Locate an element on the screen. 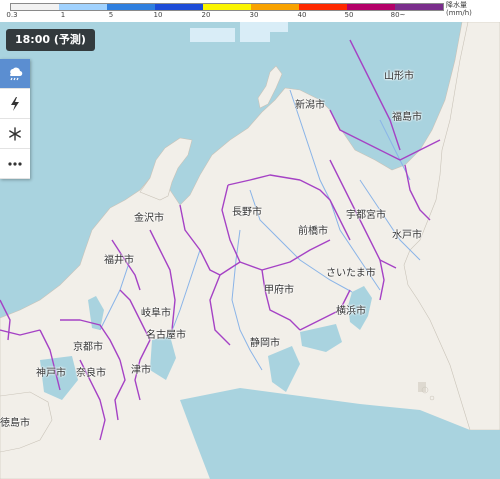 This screenshot has height=479, width=500. city-label-niigata: 新潟市 is located at coordinates (310, 103).